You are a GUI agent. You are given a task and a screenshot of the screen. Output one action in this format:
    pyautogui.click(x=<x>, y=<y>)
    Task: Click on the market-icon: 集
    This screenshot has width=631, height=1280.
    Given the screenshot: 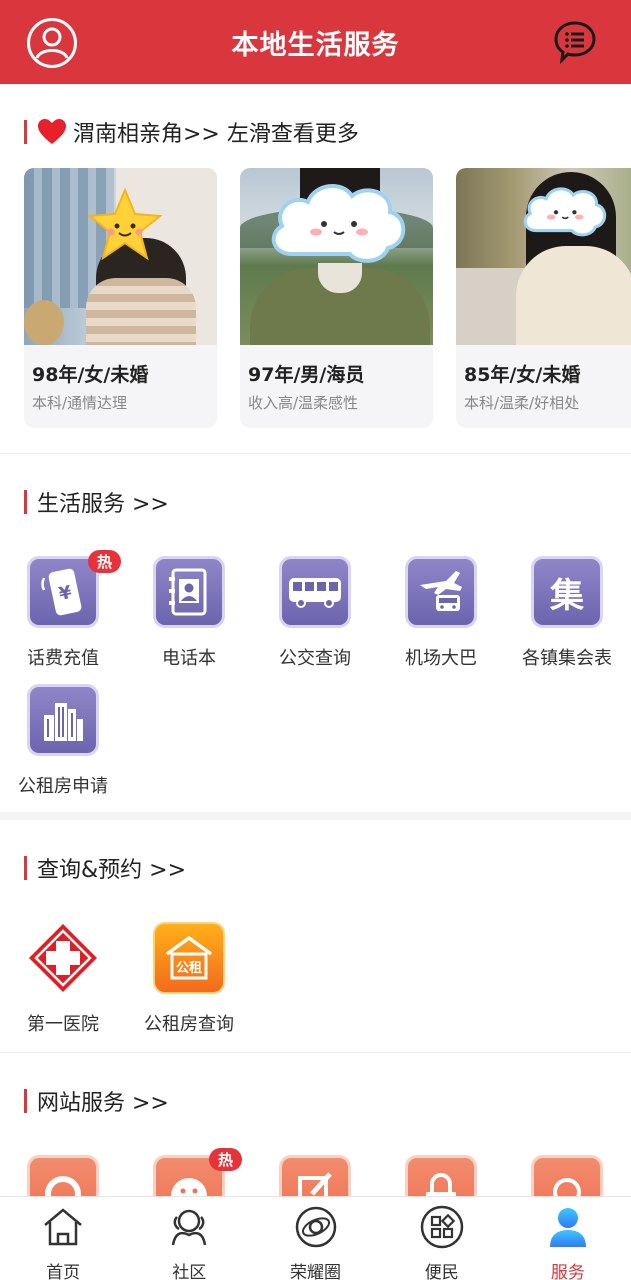 What is the action you would take?
    pyautogui.click(x=567, y=592)
    